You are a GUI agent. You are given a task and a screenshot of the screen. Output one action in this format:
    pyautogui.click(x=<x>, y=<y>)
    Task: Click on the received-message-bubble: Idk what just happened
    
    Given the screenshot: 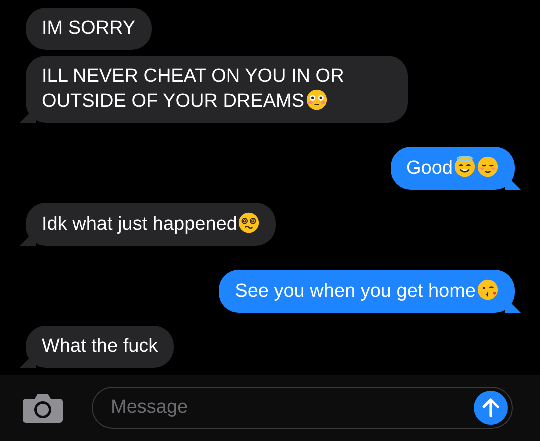 What is the action you would take?
    pyautogui.click(x=151, y=224)
    